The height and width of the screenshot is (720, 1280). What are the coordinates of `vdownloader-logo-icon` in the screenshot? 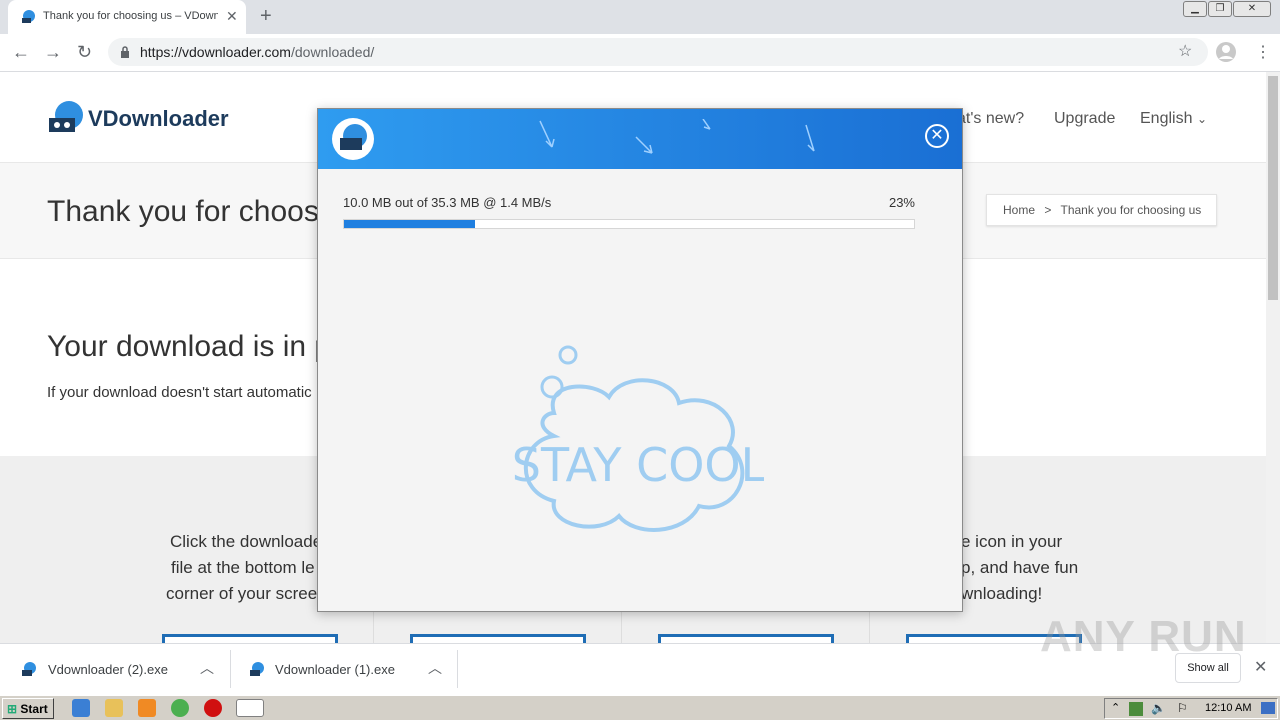 It's located at (66, 118).